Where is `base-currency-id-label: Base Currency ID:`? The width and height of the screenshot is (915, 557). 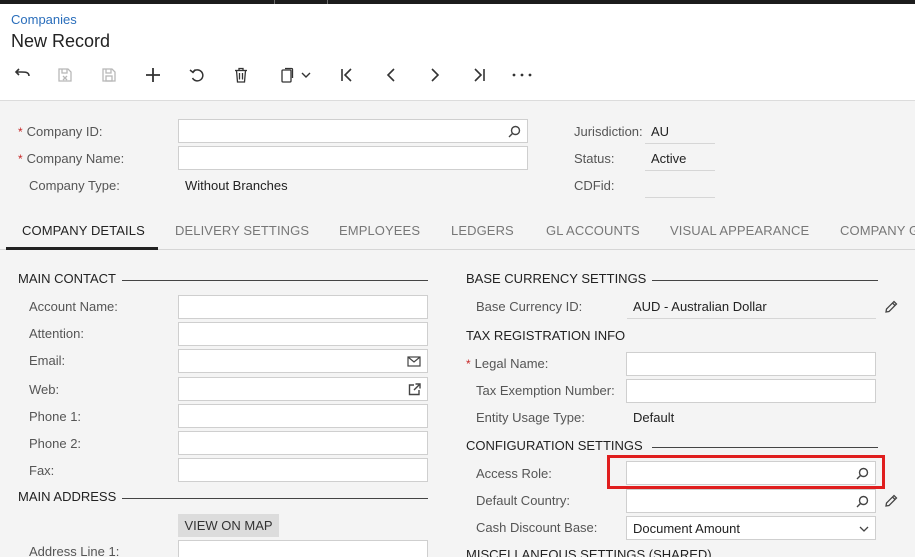
base-currency-id-label: Base Currency ID: is located at coordinates (529, 306).